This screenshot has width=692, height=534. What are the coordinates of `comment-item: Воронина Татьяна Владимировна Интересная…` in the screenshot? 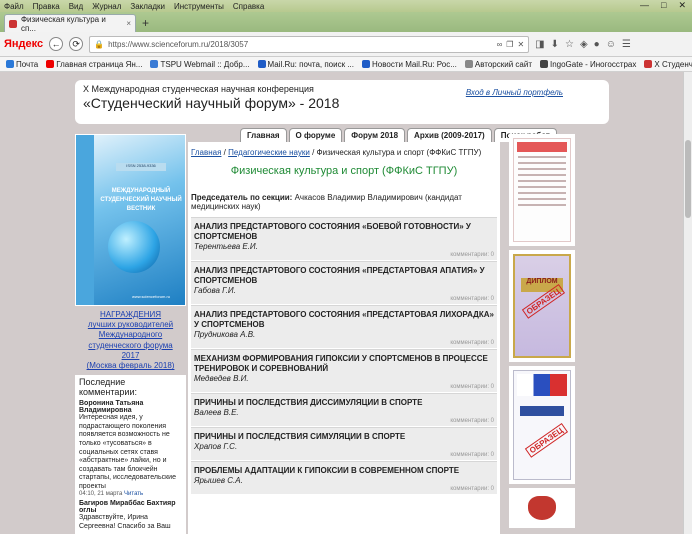 It's located at (130, 448).